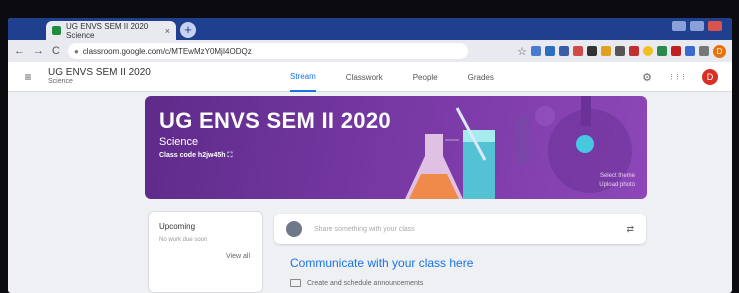 The width and height of the screenshot is (739, 293). I want to click on announcement-icon, so click(295, 283).